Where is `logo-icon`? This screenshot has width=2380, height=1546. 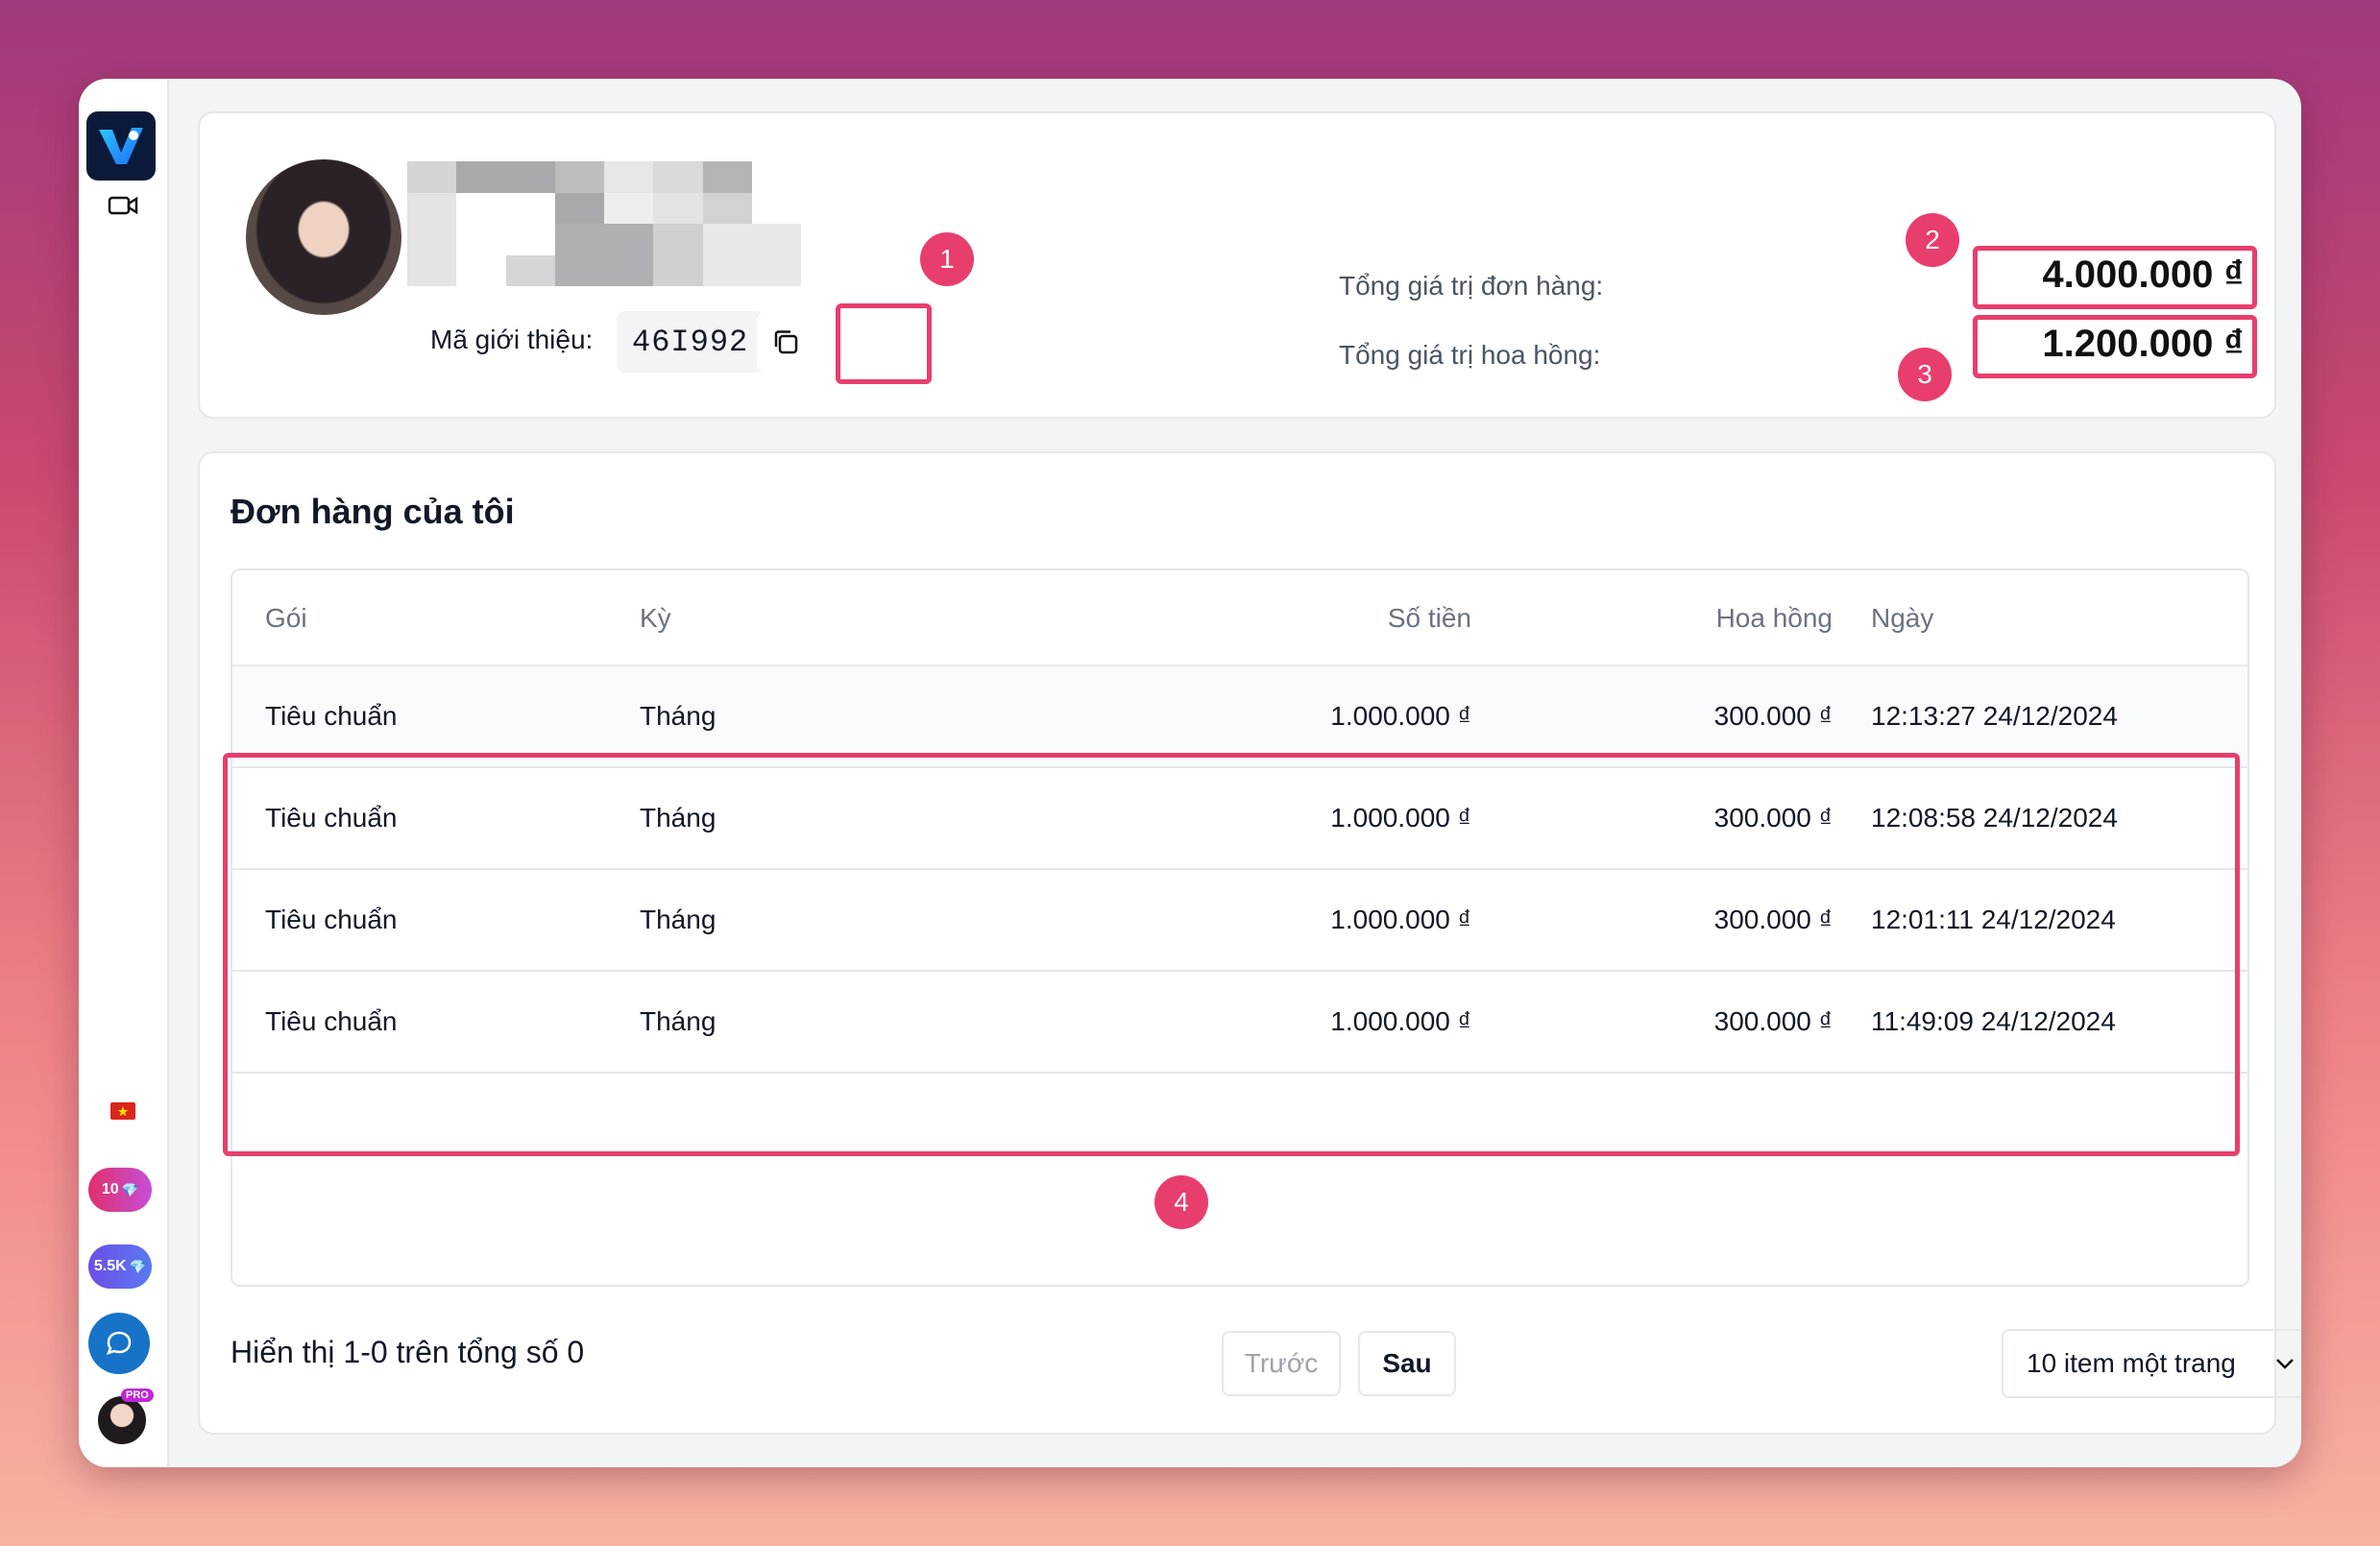 logo-icon is located at coordinates (121, 146).